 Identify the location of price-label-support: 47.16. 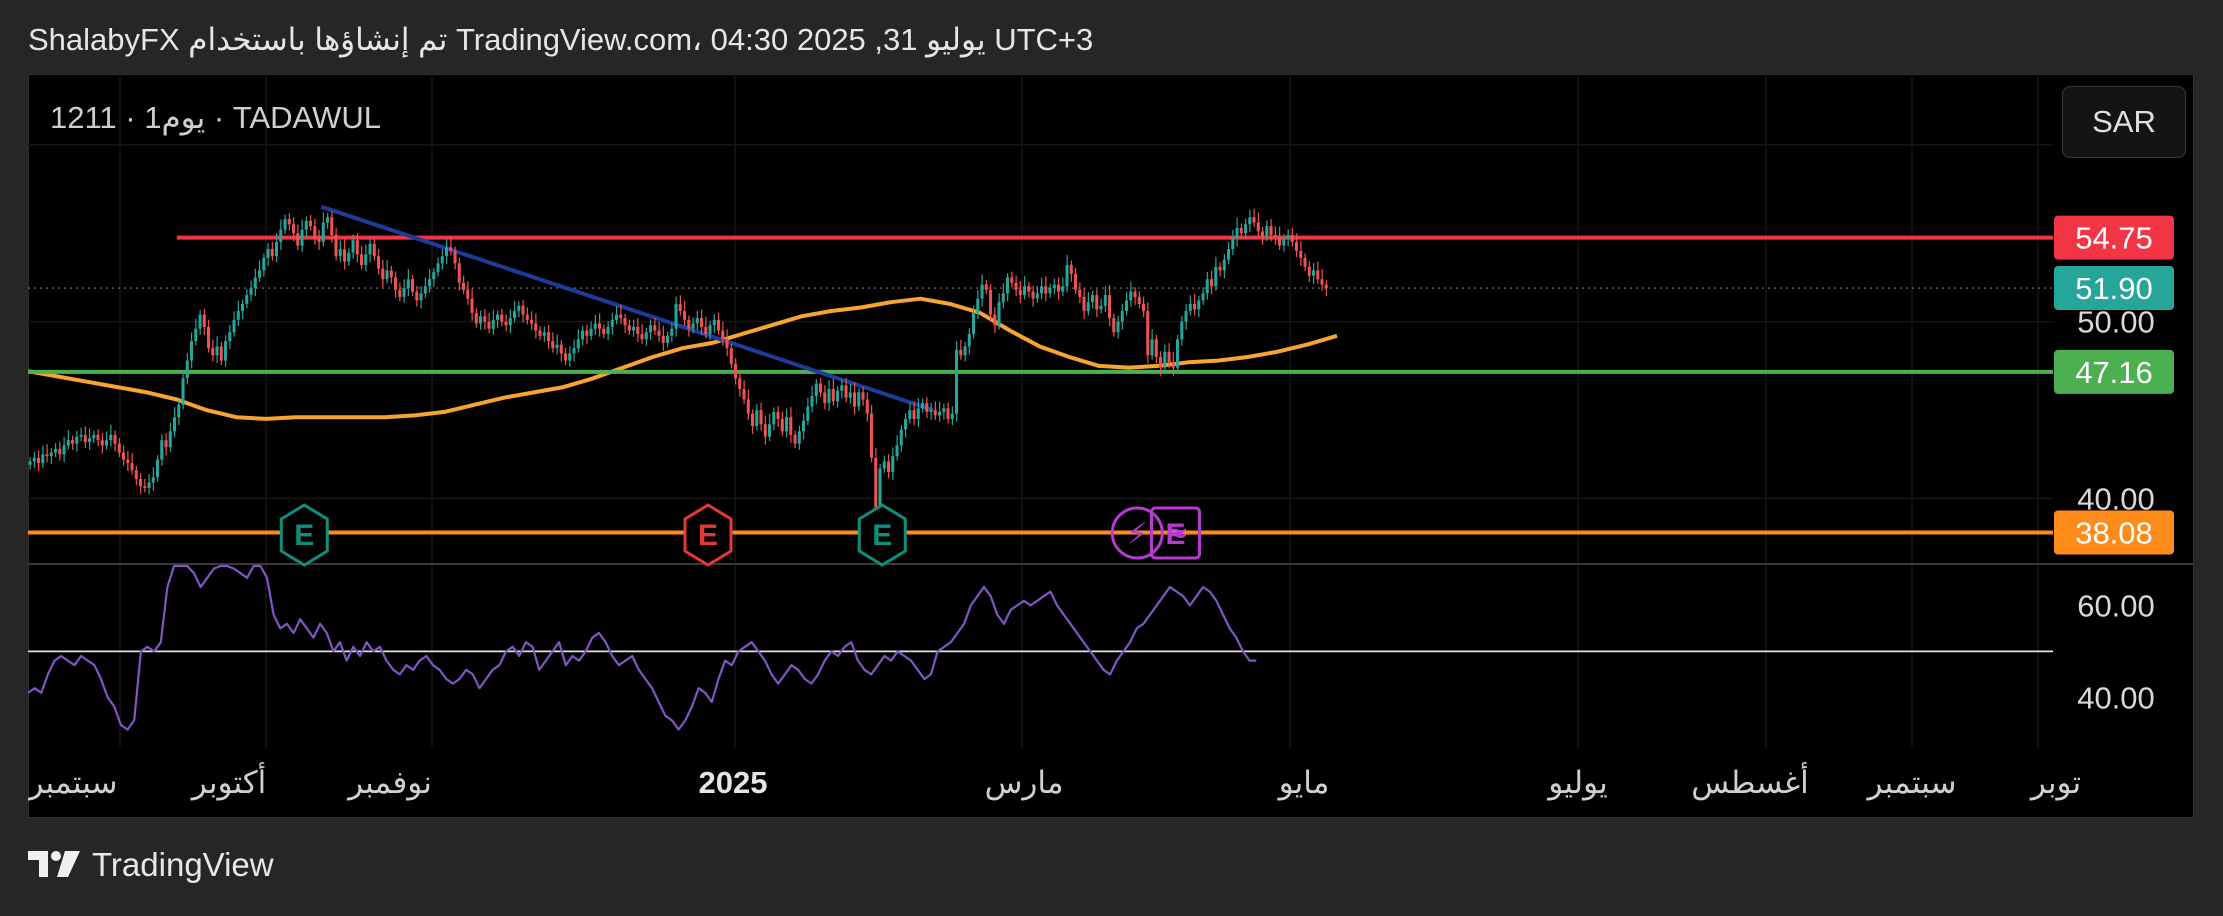
(2114, 371).